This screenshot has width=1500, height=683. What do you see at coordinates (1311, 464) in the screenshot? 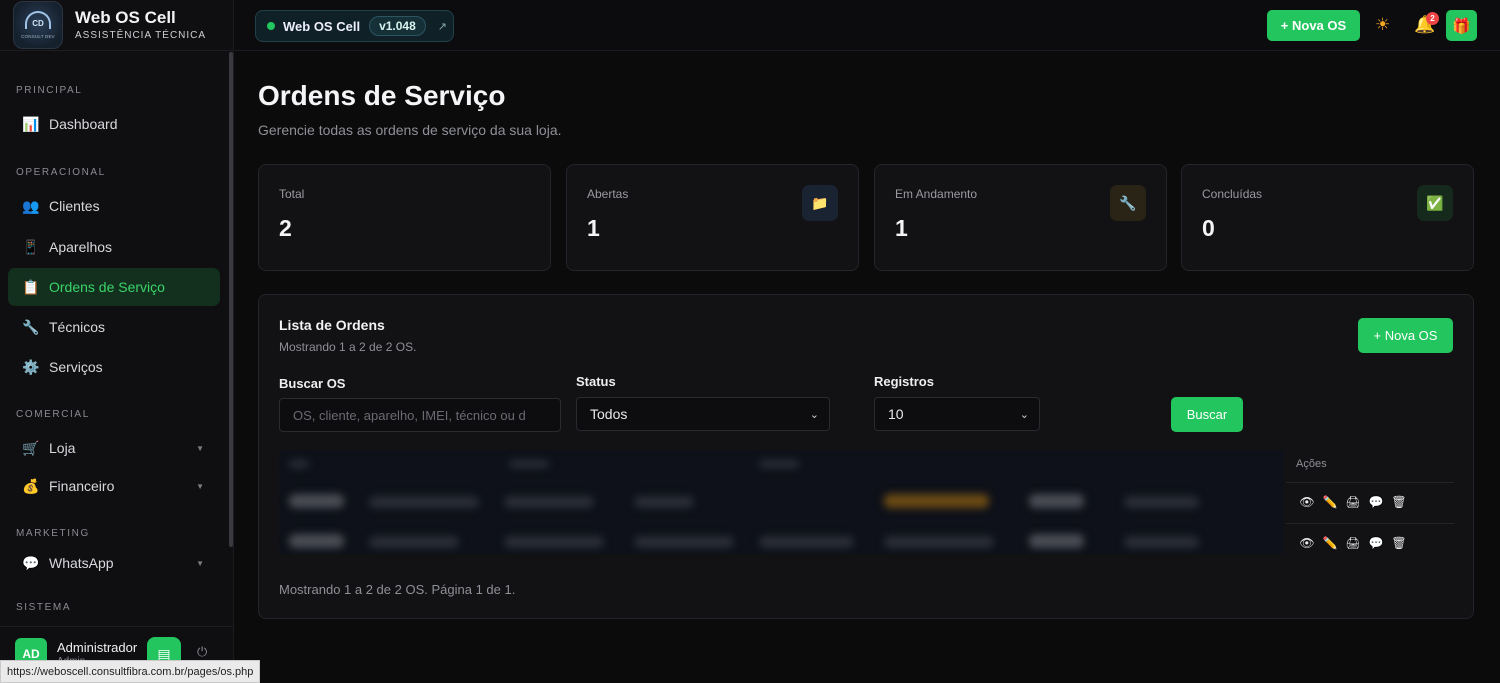
I see `actions-header: Ações` at bounding box center [1311, 464].